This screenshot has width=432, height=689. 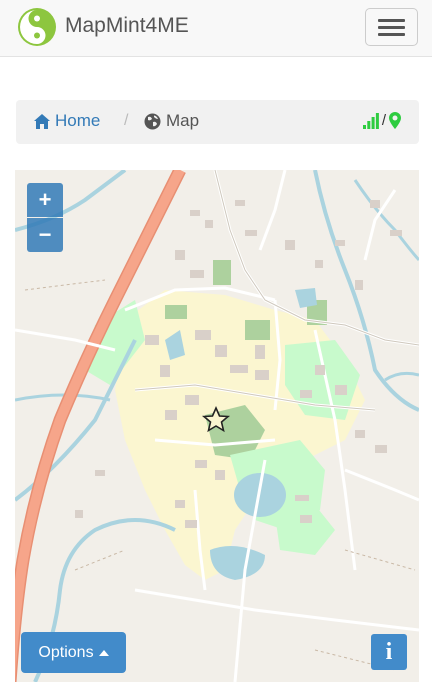 I want to click on brand-name: MapMint4ME, so click(x=127, y=26).